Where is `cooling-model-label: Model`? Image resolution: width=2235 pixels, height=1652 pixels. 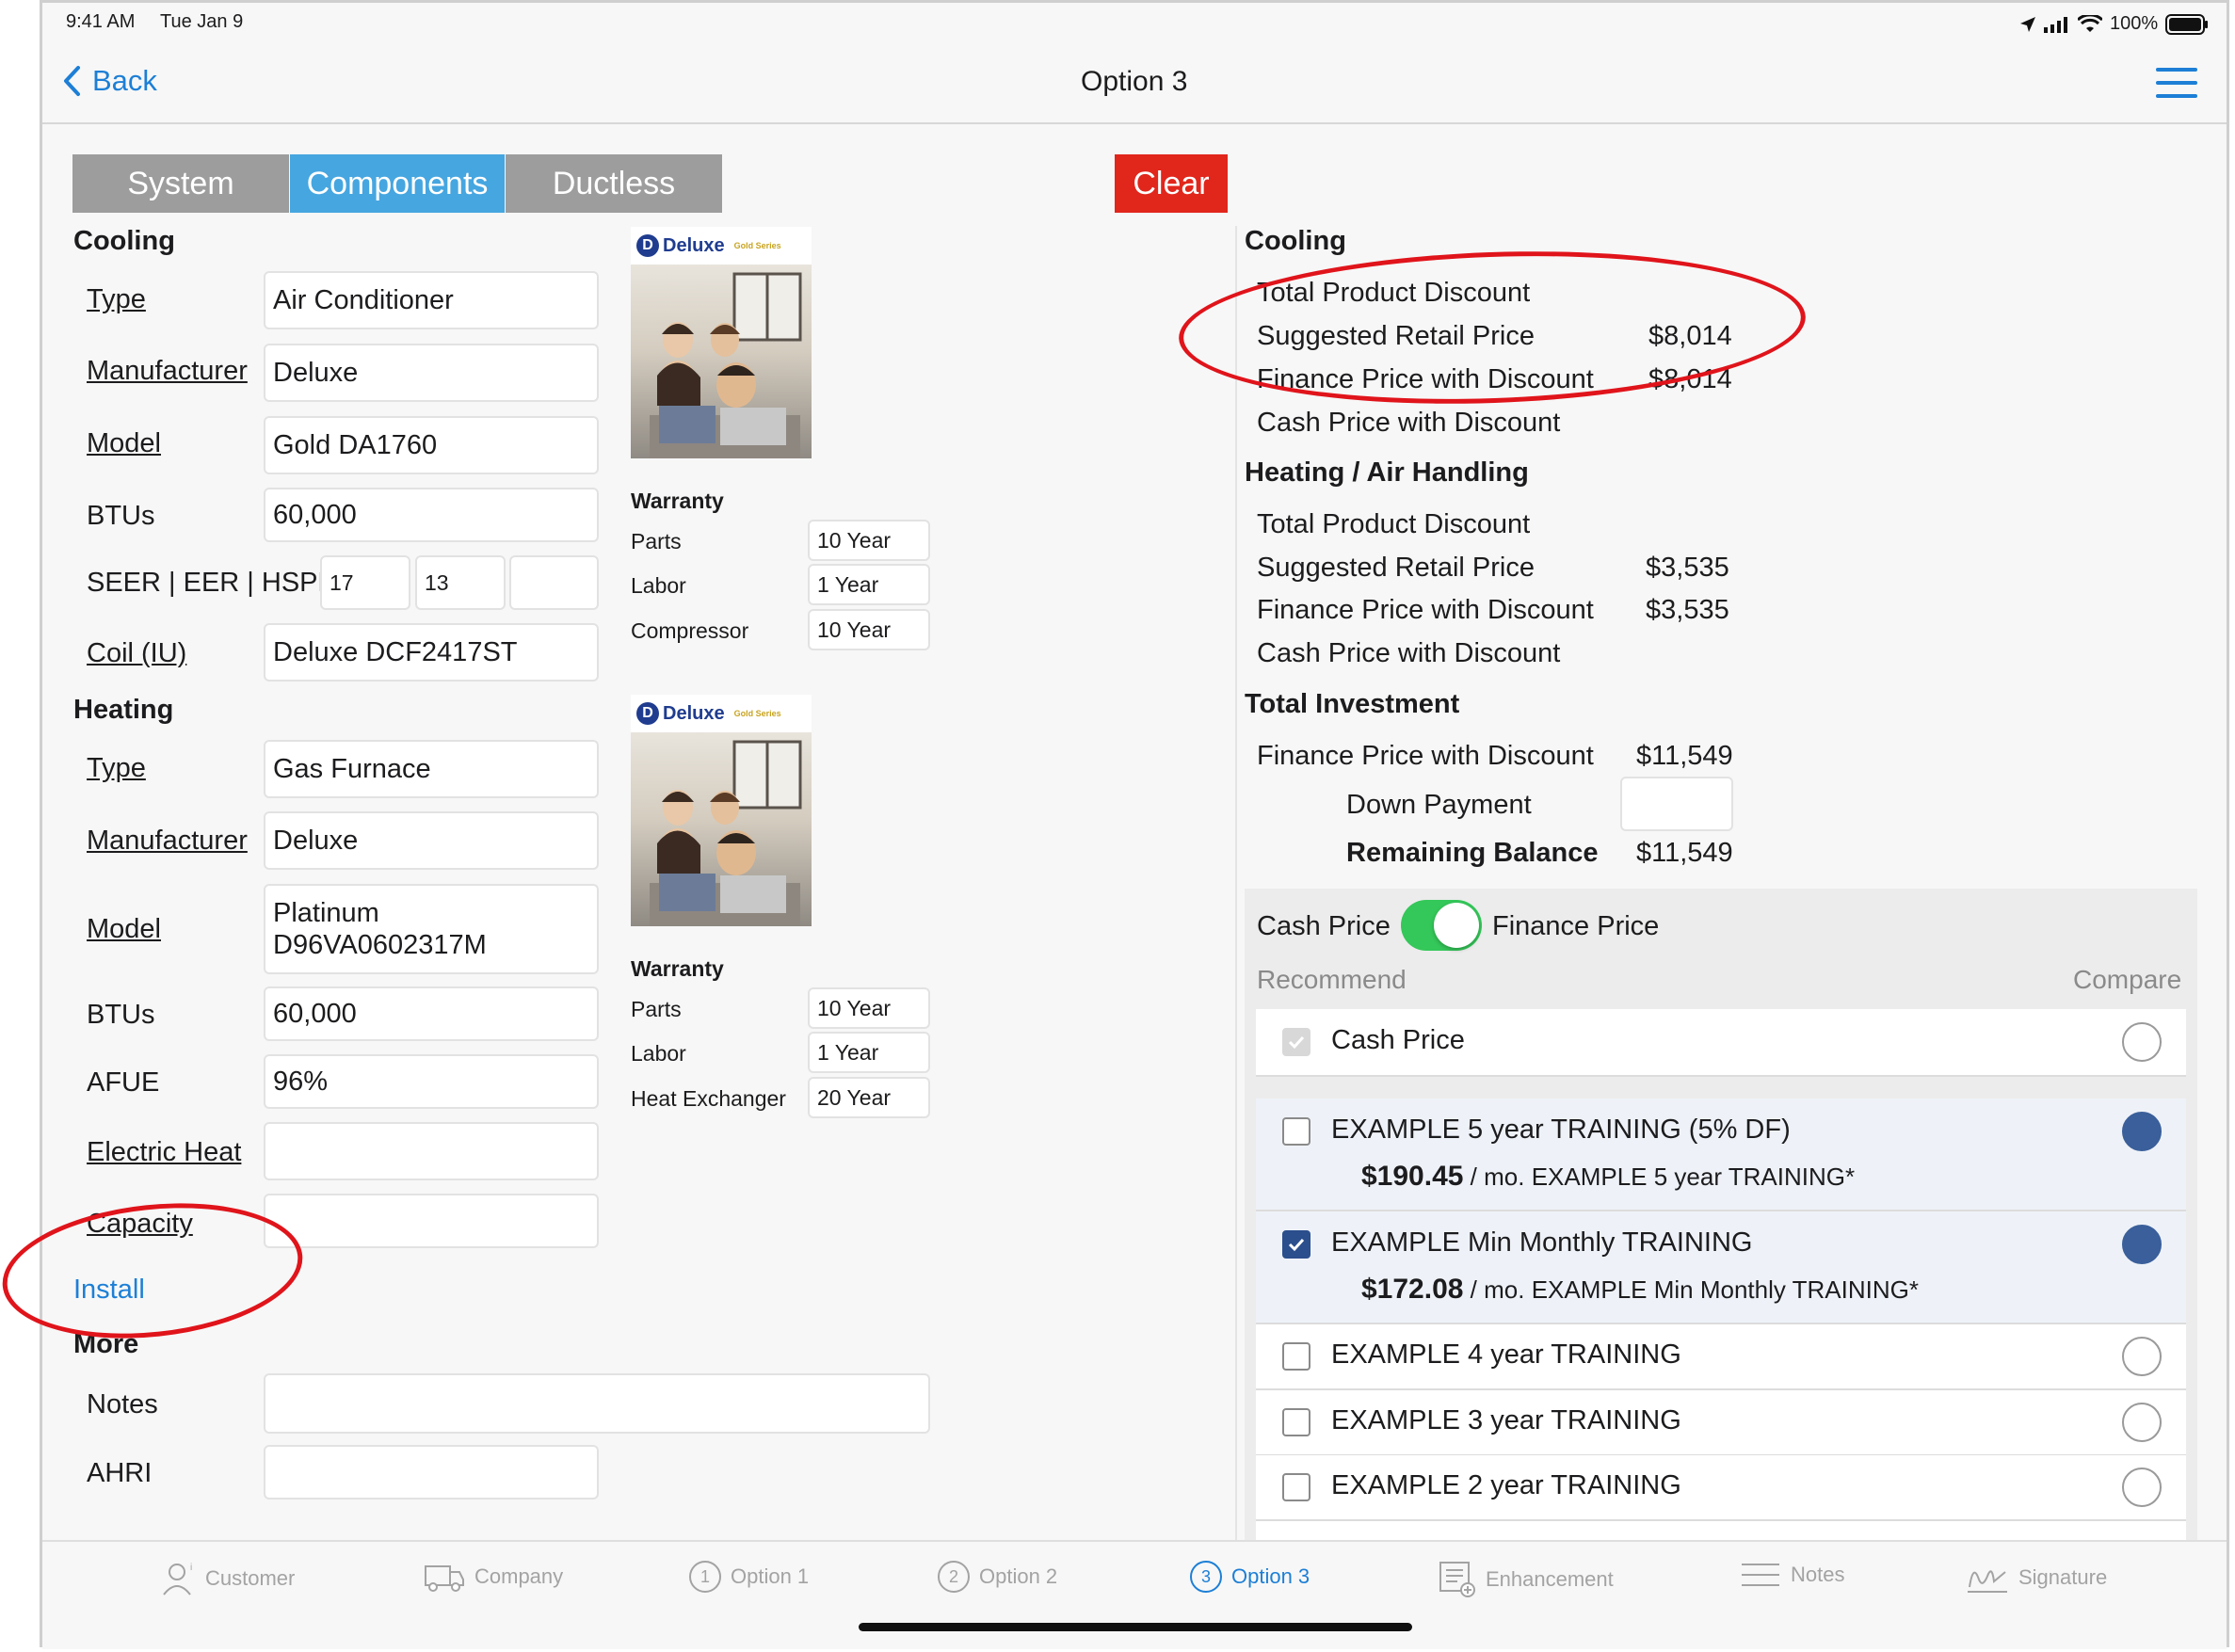
cooling-model-label: Model is located at coordinates (124, 443).